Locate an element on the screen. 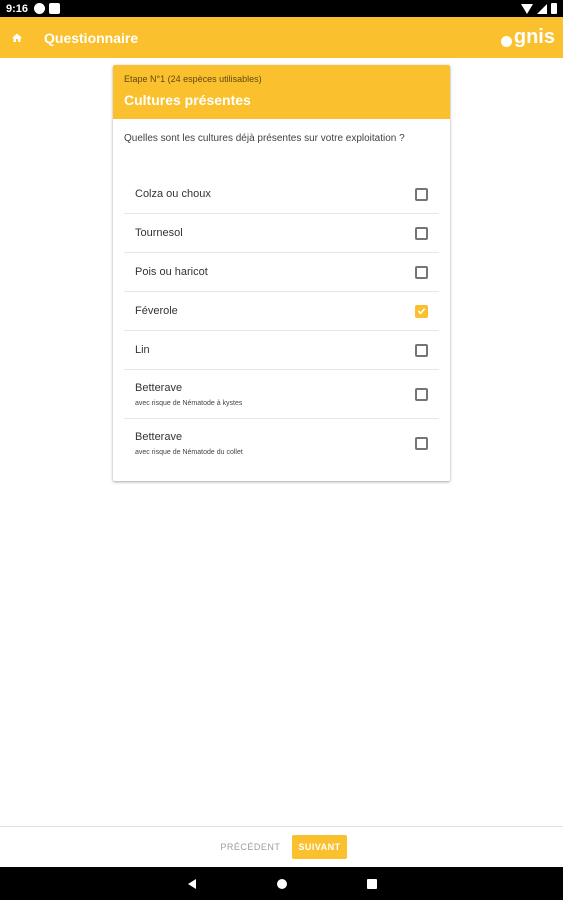 This screenshot has width=563, height=900. app-bar: Questionnaire gnis is located at coordinates (281, 37).